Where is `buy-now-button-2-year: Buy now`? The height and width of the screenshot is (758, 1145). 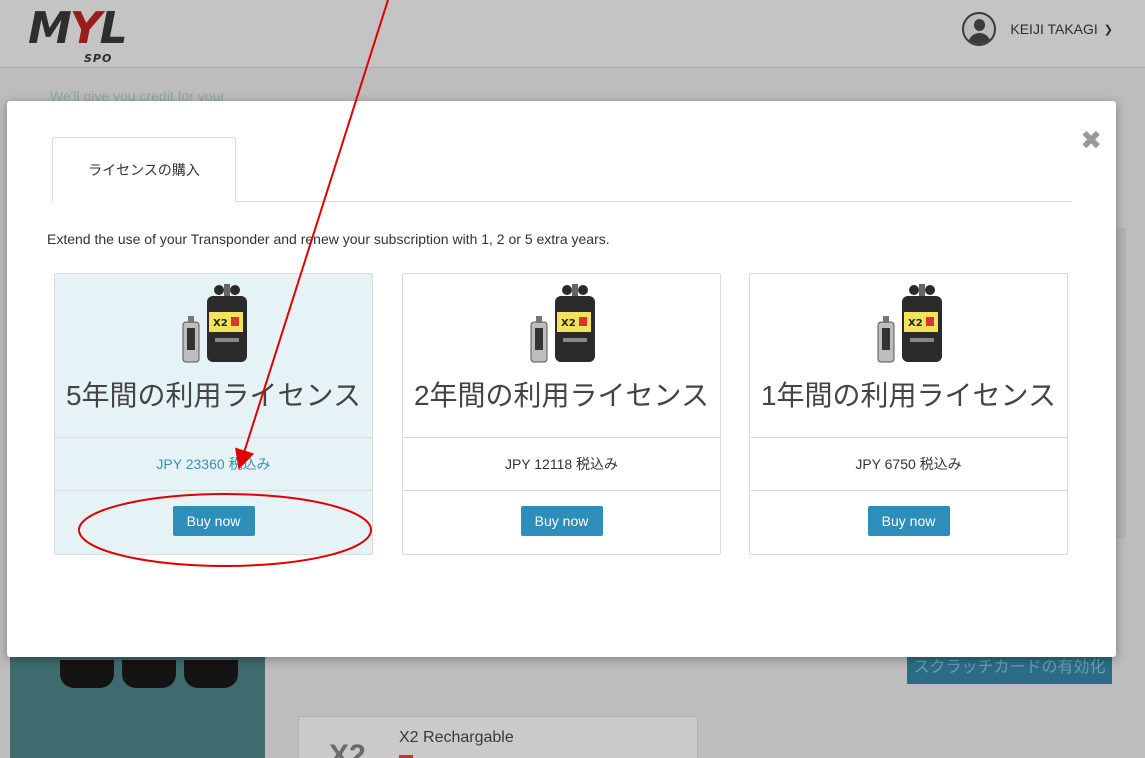 buy-now-button-2-year: Buy now is located at coordinates (561, 521).